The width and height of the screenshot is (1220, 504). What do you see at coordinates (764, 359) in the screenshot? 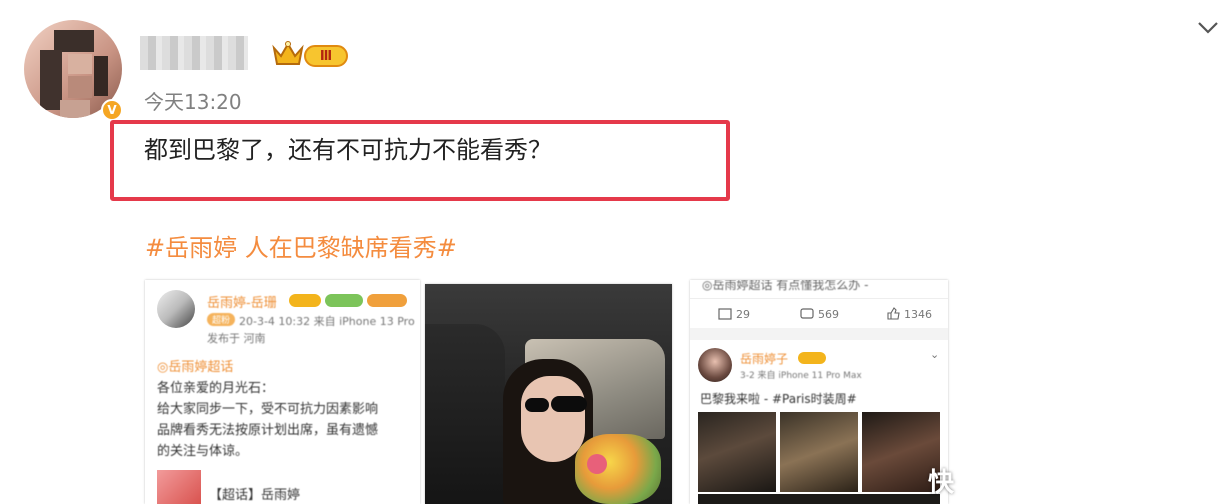
I see `image3-username: 岳雨婷子` at bounding box center [764, 359].